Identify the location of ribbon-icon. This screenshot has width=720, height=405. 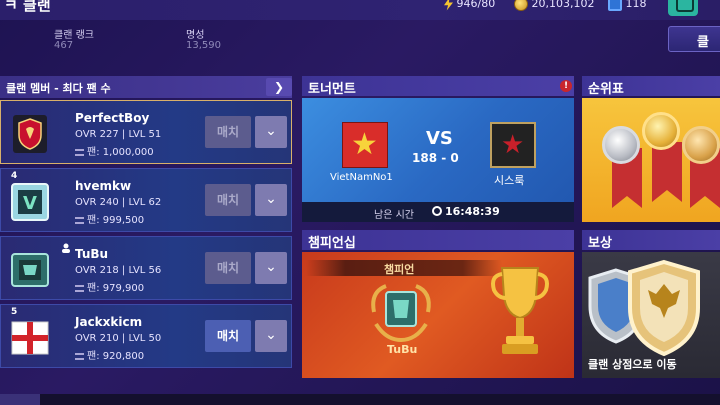
(667, 172).